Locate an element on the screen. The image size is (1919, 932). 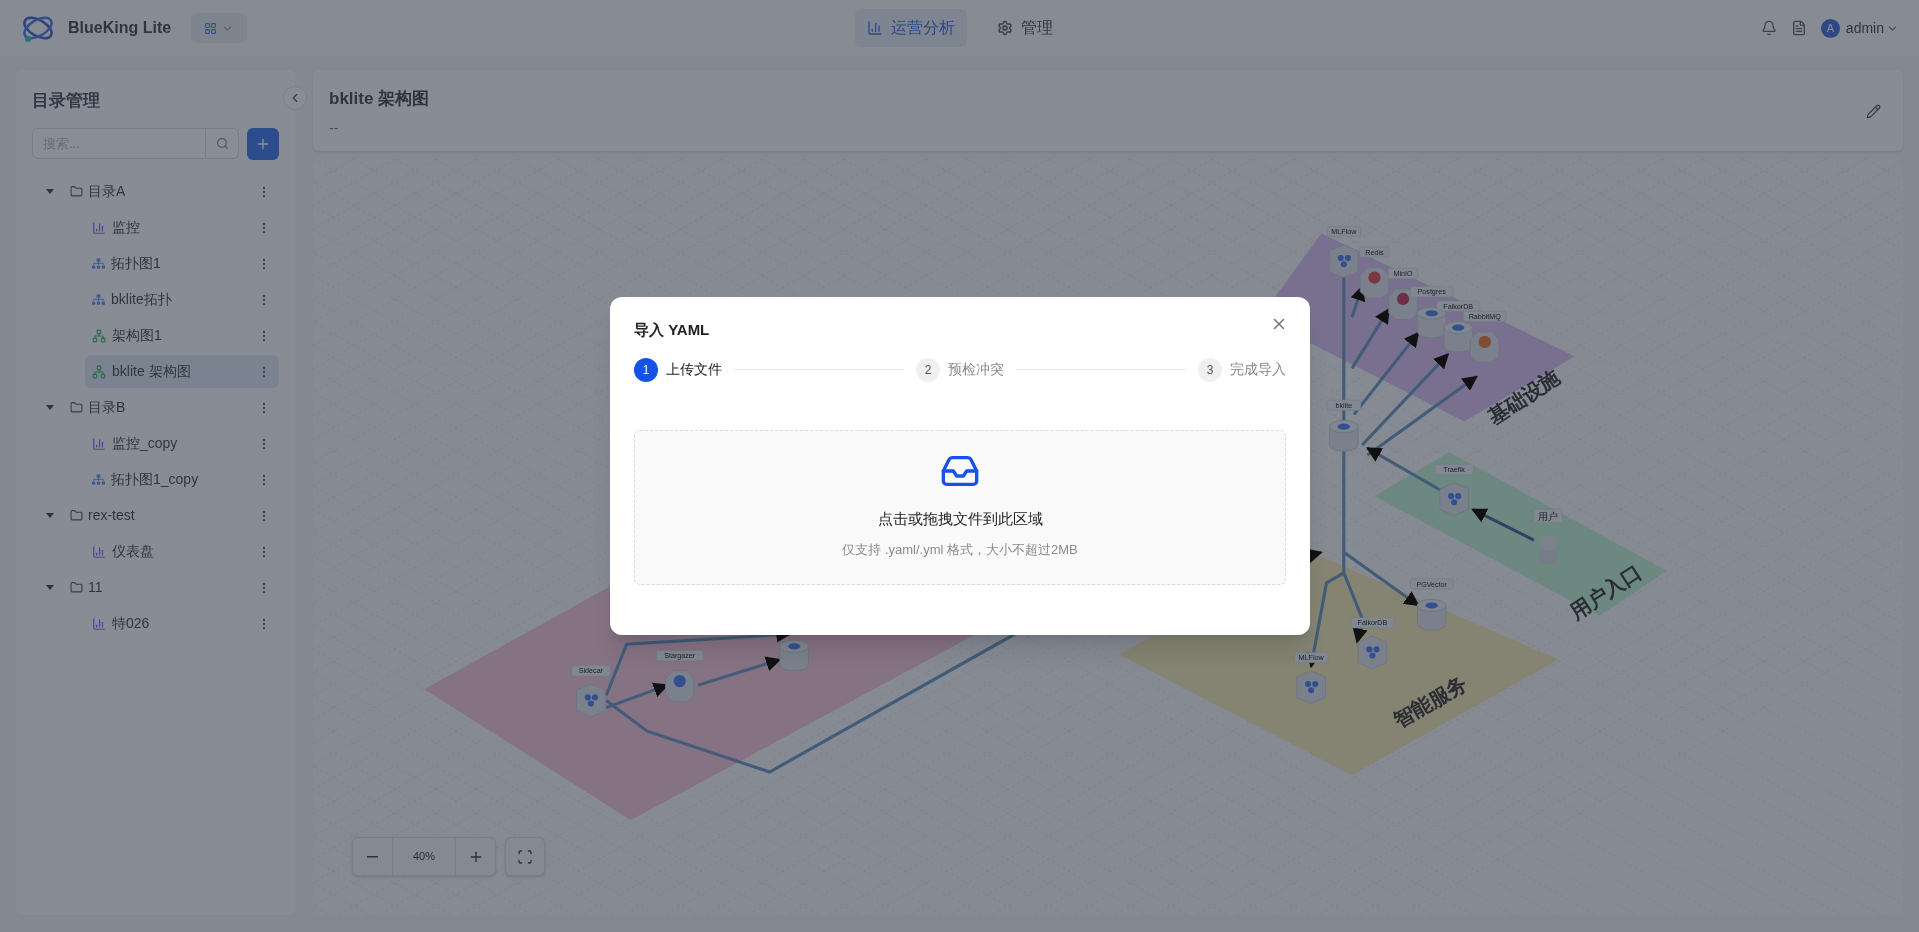
search-icon is located at coordinates (222, 143).